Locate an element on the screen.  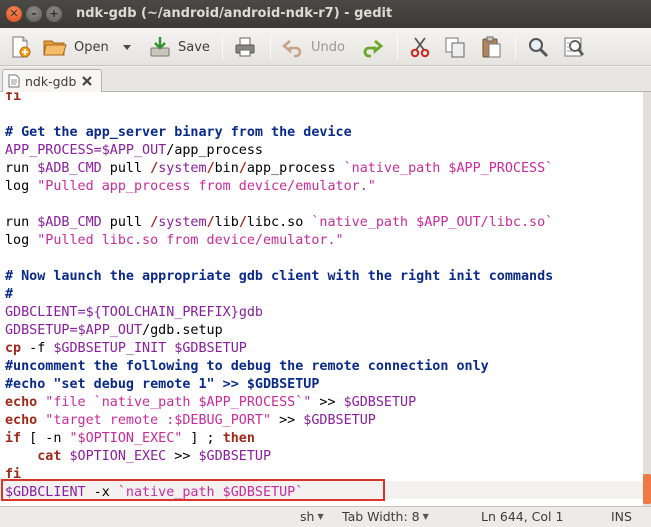
chevron-down-icon is located at coordinates (127, 47).